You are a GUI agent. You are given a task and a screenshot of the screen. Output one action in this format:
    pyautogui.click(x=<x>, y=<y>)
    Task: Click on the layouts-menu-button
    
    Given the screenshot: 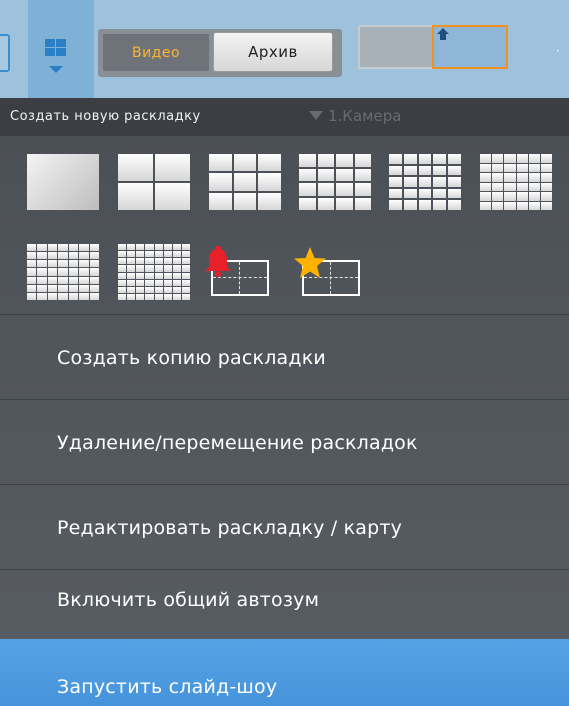 What is the action you would take?
    pyautogui.click(x=61, y=49)
    